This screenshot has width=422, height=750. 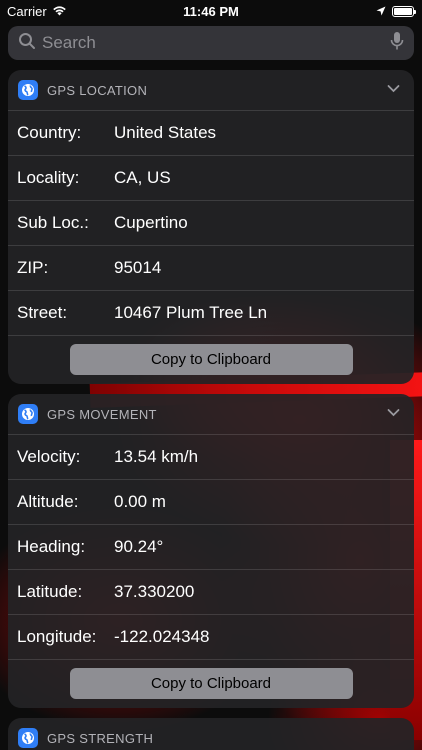 What do you see at coordinates (211, 546) in the screenshot?
I see `row-heading: Heading: 90.24°` at bounding box center [211, 546].